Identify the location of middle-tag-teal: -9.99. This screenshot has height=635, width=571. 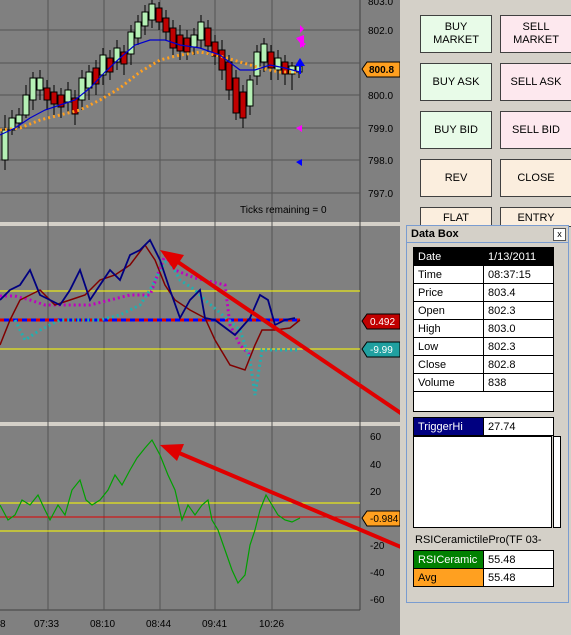
(380, 349).